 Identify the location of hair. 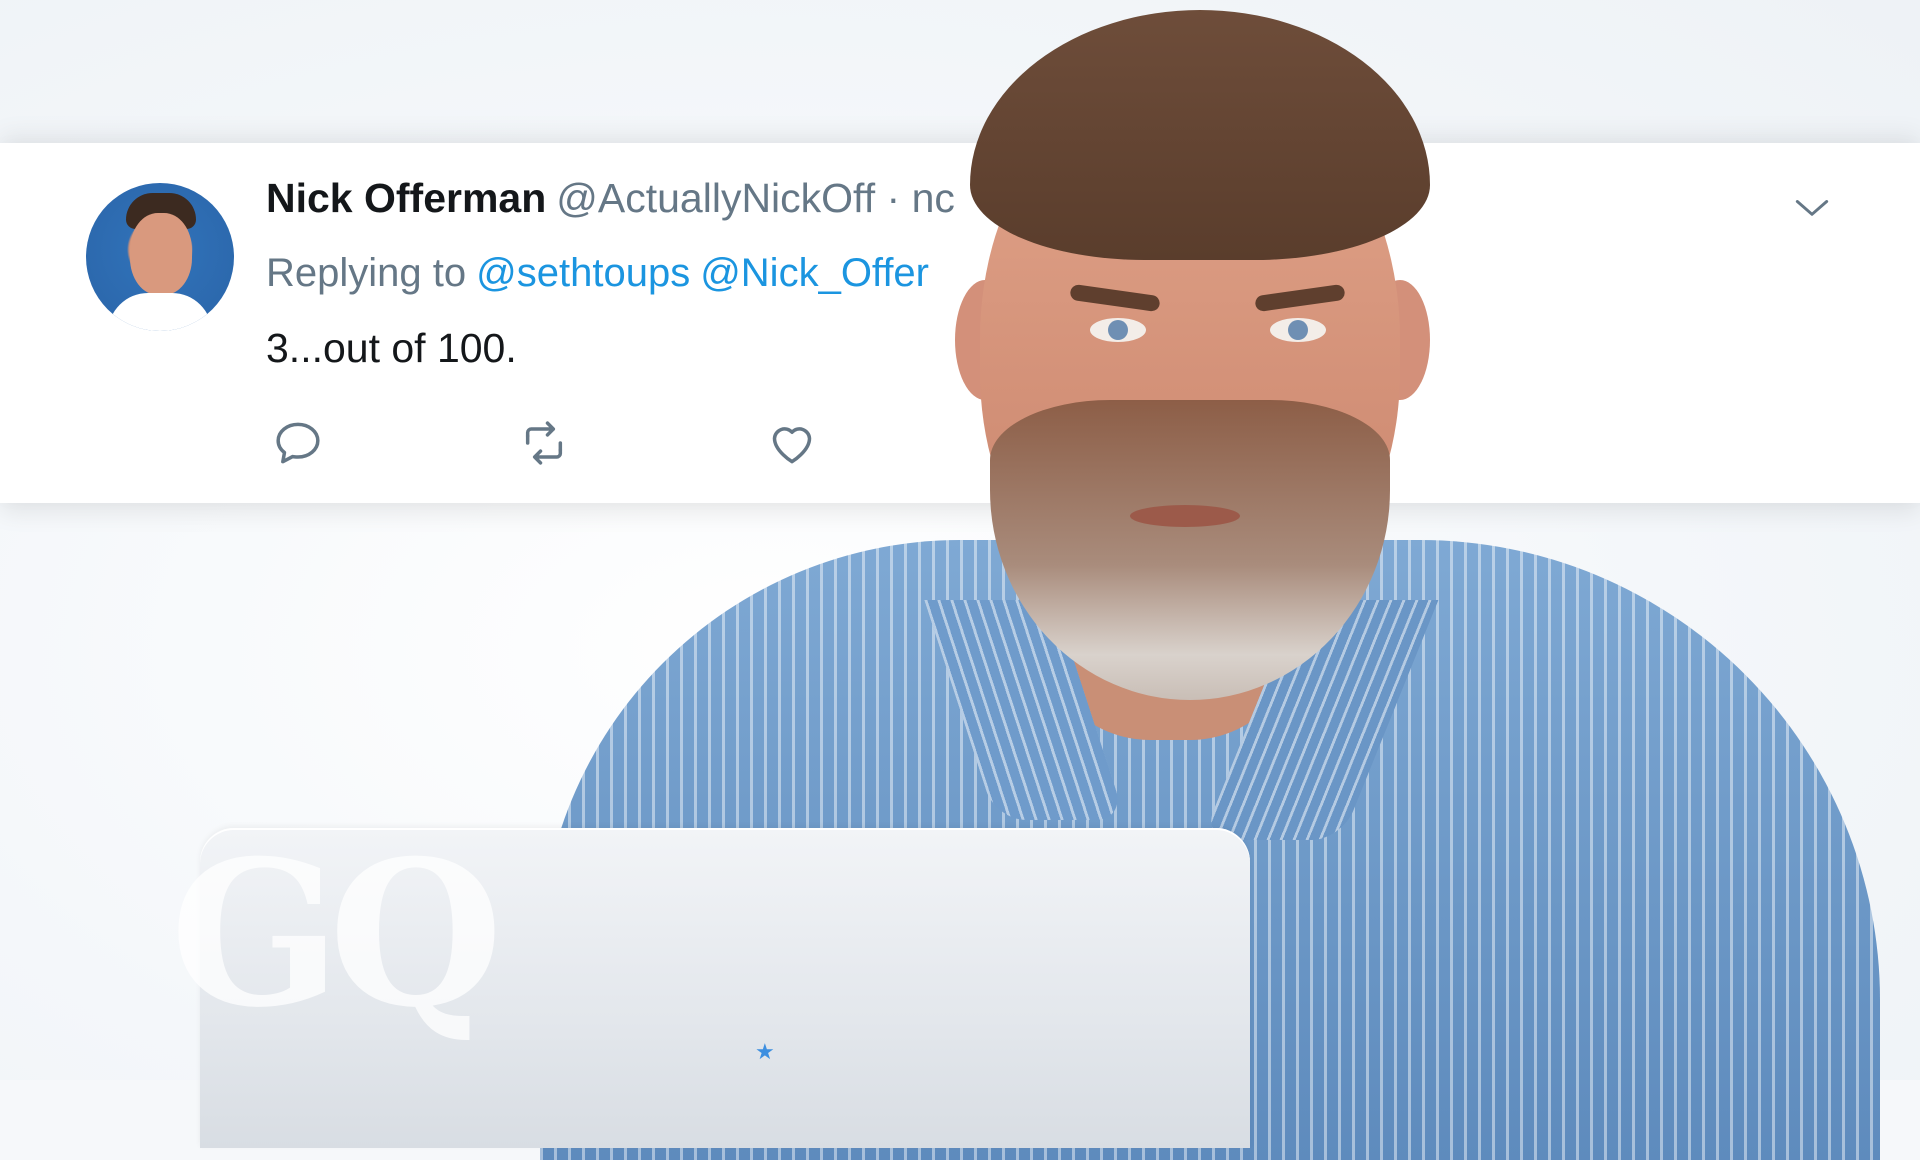
(1200, 135).